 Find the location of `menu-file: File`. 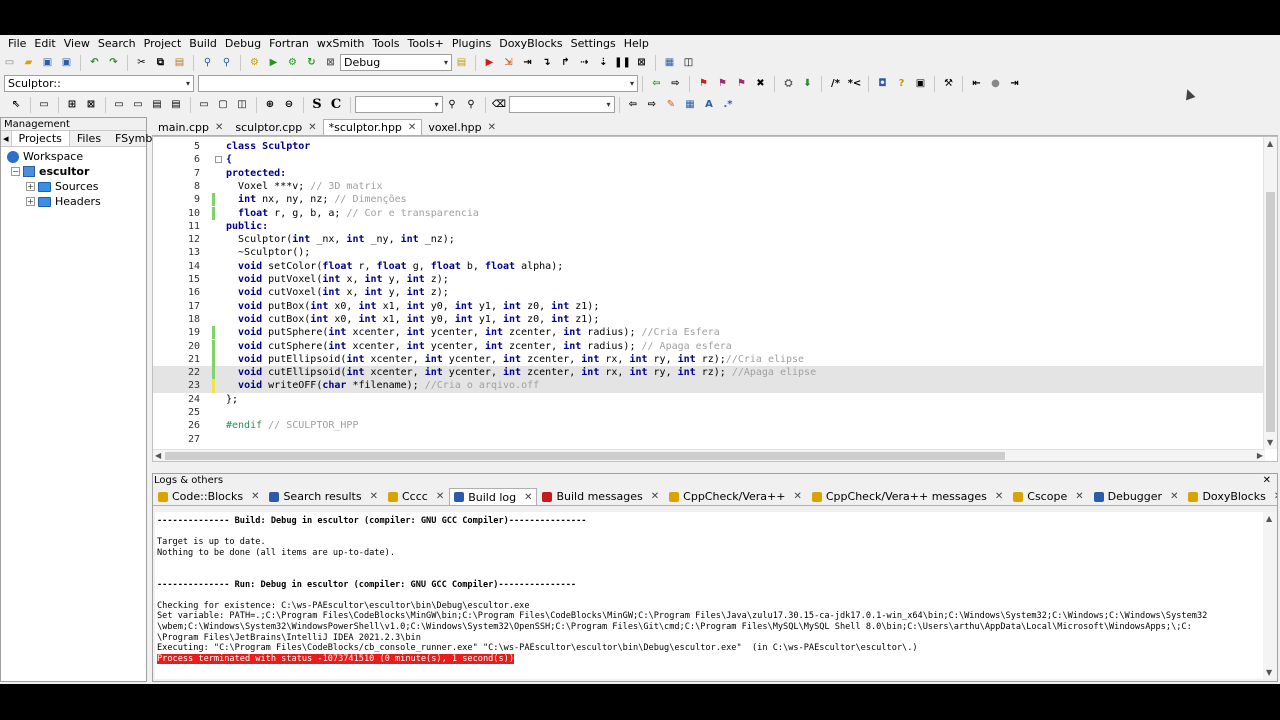

menu-file: File is located at coordinates (17, 43).